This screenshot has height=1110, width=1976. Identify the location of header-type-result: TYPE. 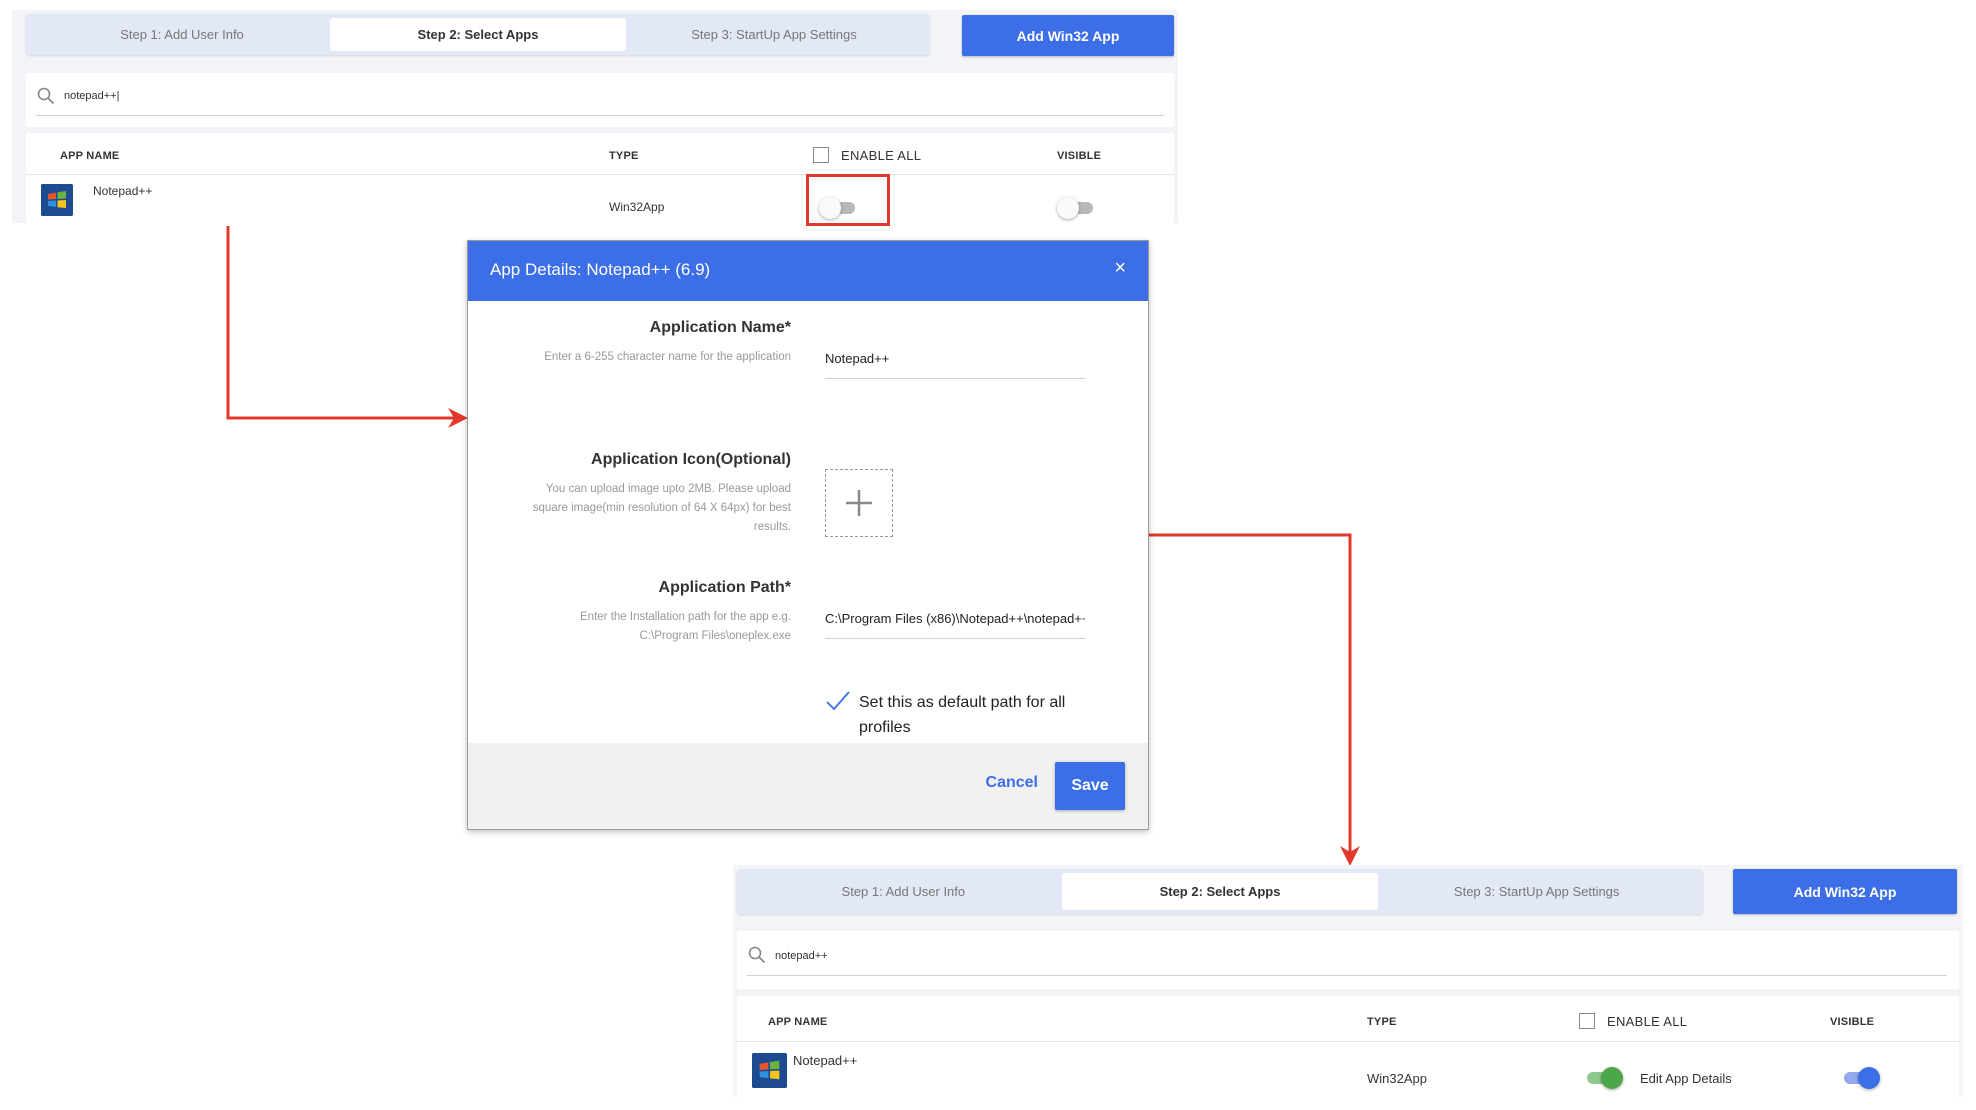
(1382, 1022).